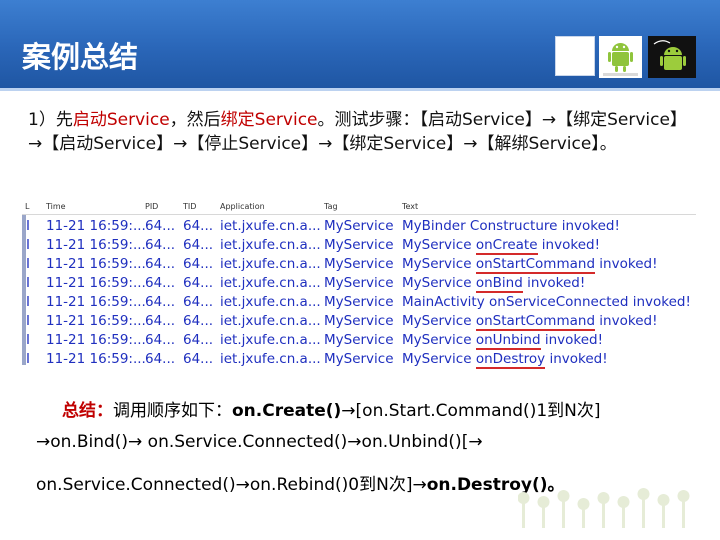 Image resolution: width=720 pixels, height=540 pixels. What do you see at coordinates (604, 508) in the screenshot?
I see `decorative-plants` at bounding box center [604, 508].